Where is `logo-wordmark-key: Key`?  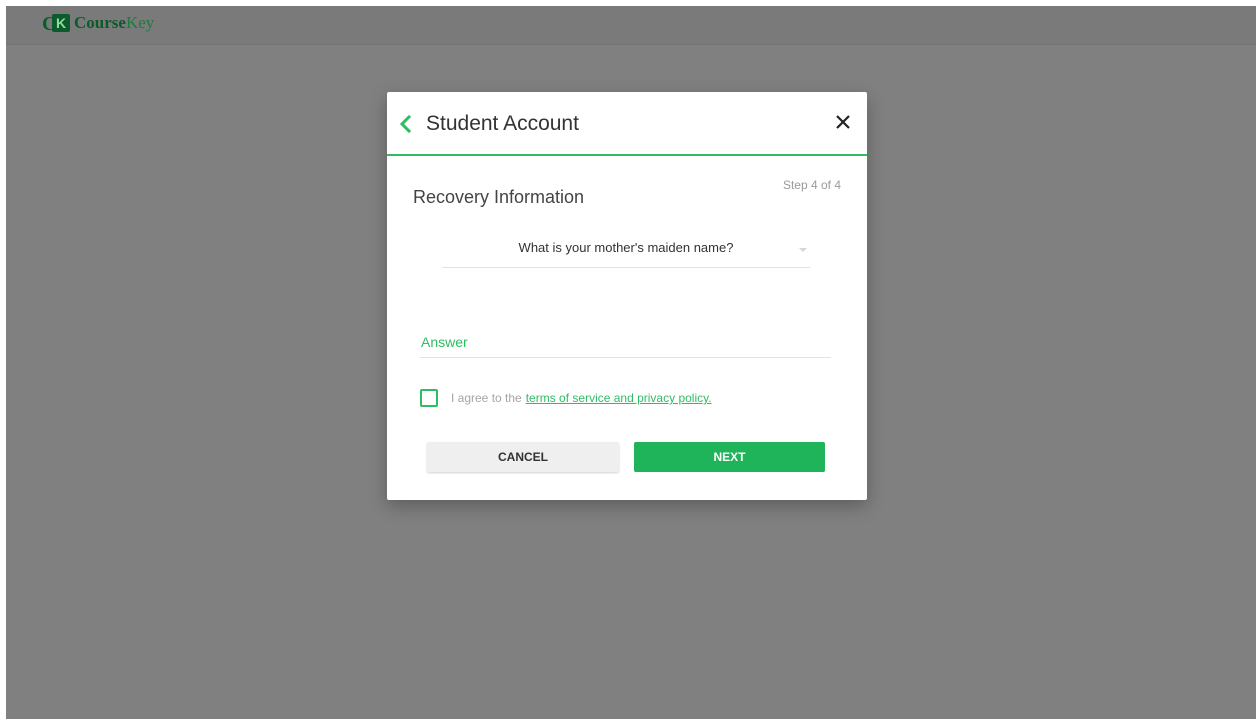 logo-wordmark-key: Key is located at coordinates (140, 22).